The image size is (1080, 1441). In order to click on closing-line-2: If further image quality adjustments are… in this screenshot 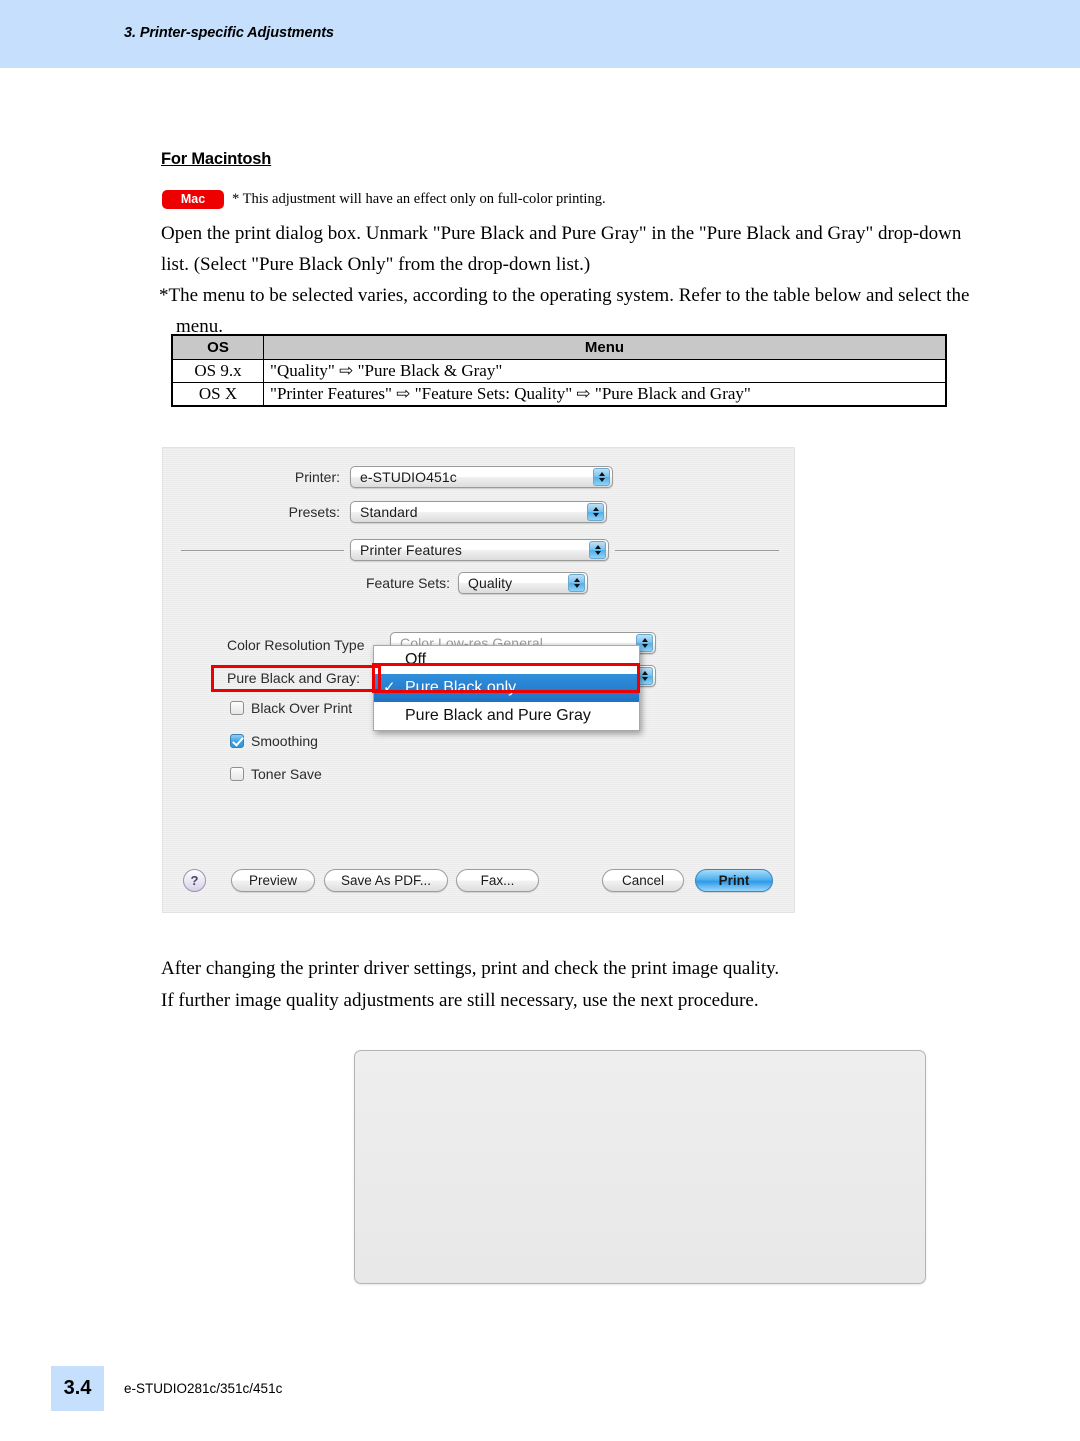, I will do `click(460, 1000)`.